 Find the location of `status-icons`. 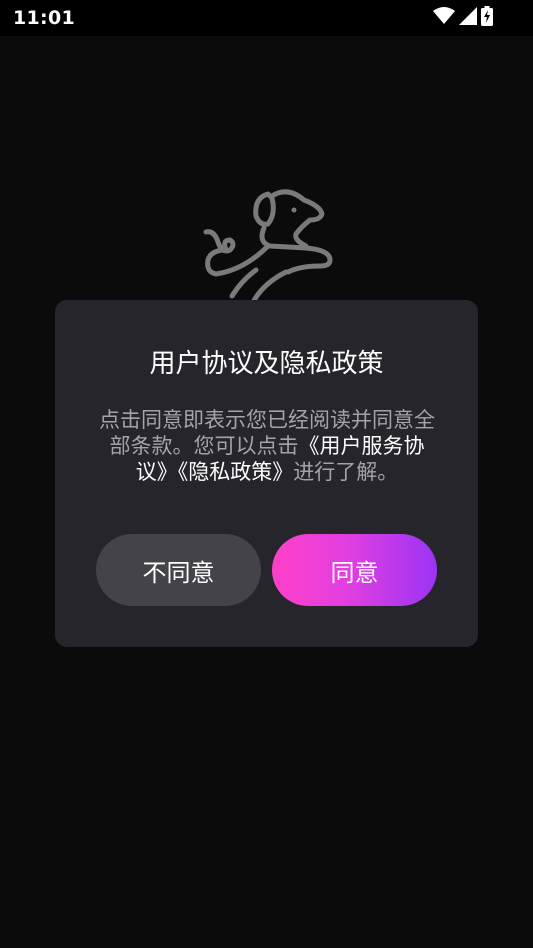

status-icons is located at coordinates (463, 18).